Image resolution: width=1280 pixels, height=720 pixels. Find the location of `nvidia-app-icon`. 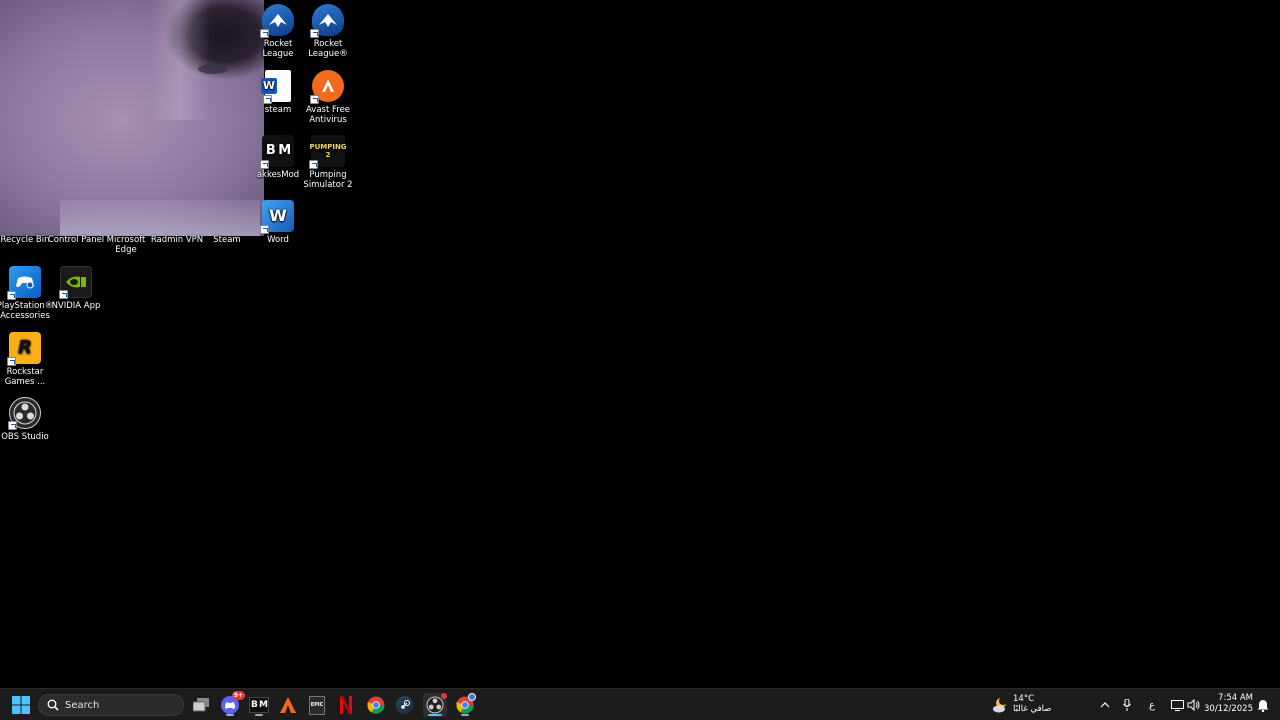

nvidia-app-icon is located at coordinates (75, 282).